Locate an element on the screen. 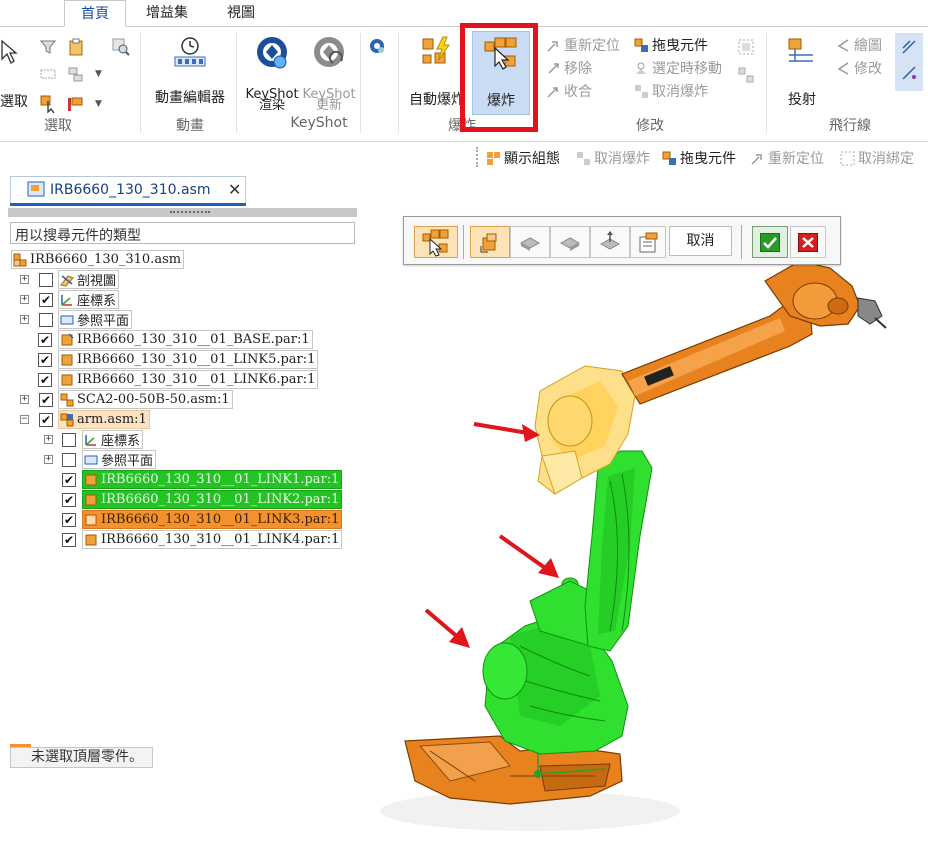  tree-row: + 參照平面 is located at coordinates (100, 459).